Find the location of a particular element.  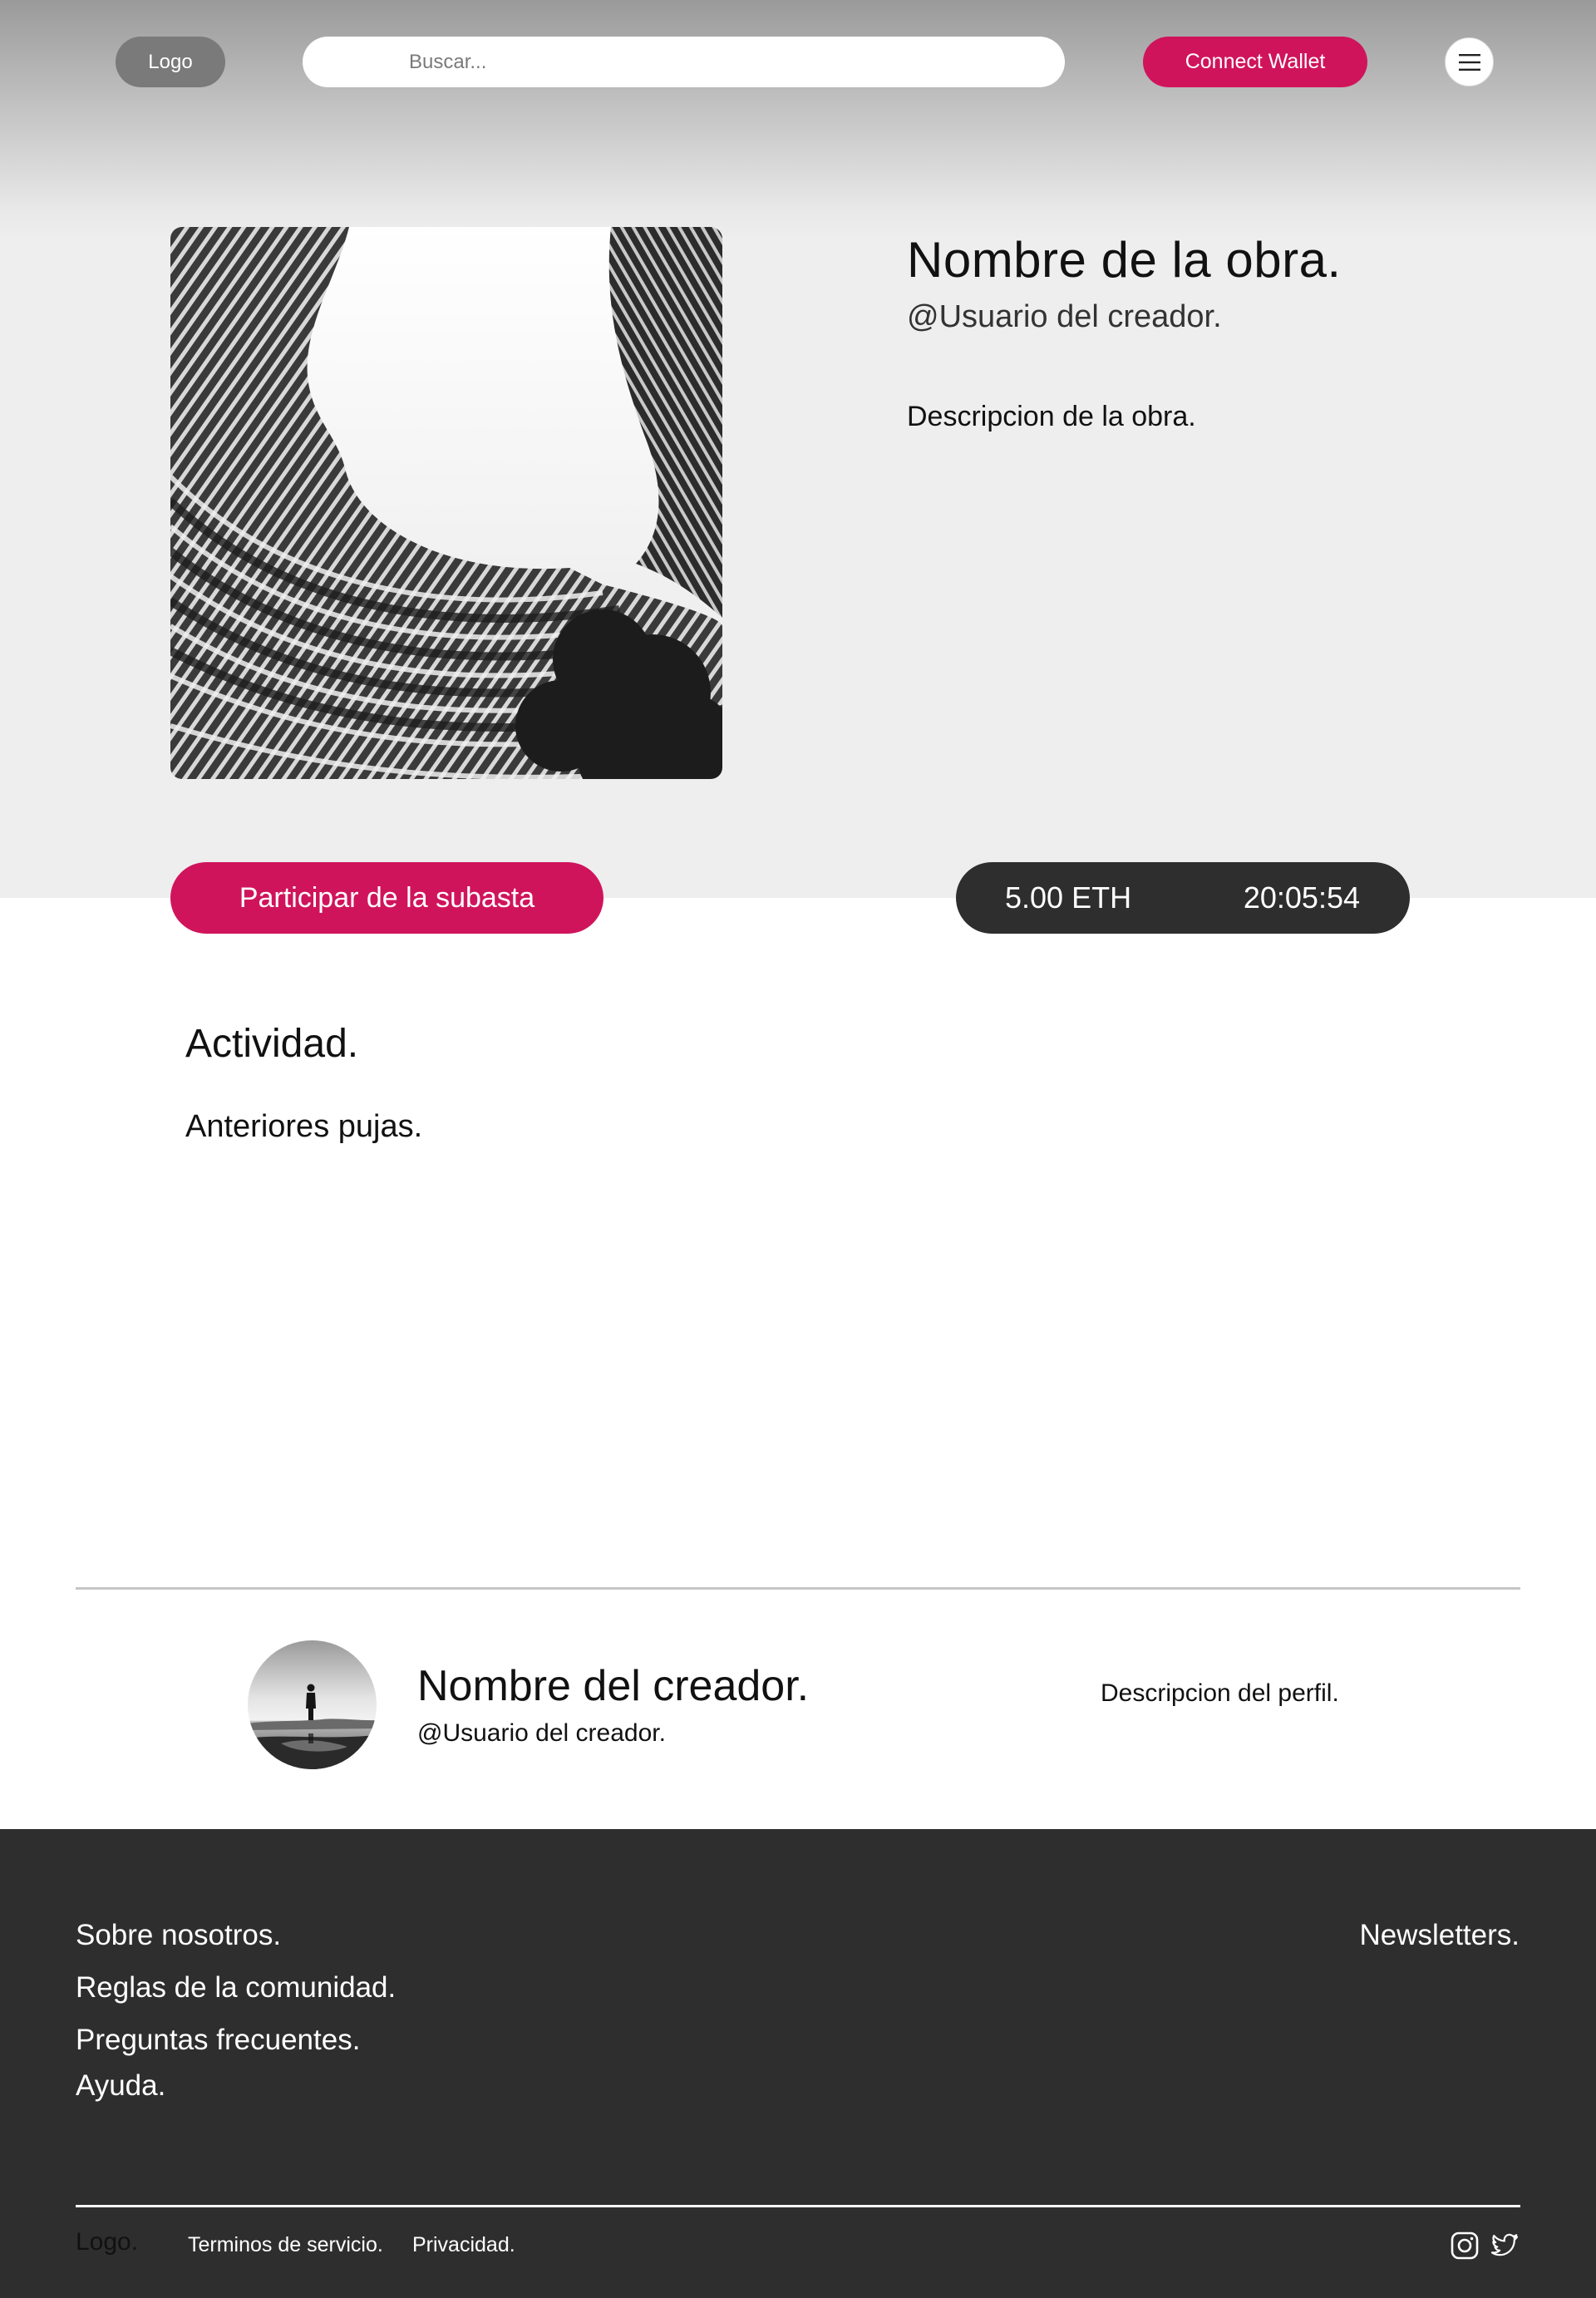

footer-divider is located at coordinates (798, 2206).